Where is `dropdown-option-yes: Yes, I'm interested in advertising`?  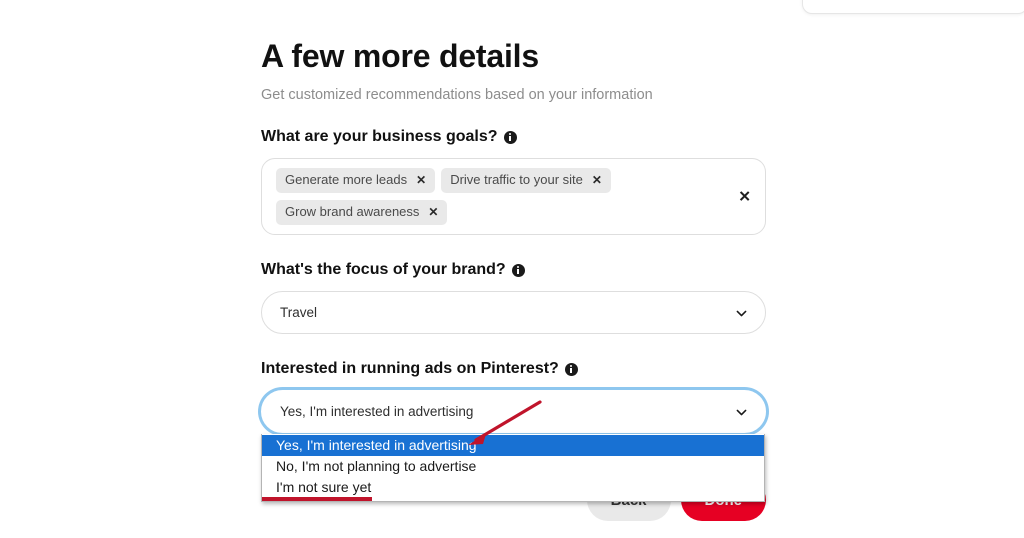 dropdown-option-yes: Yes, I'm interested in advertising is located at coordinates (513, 445).